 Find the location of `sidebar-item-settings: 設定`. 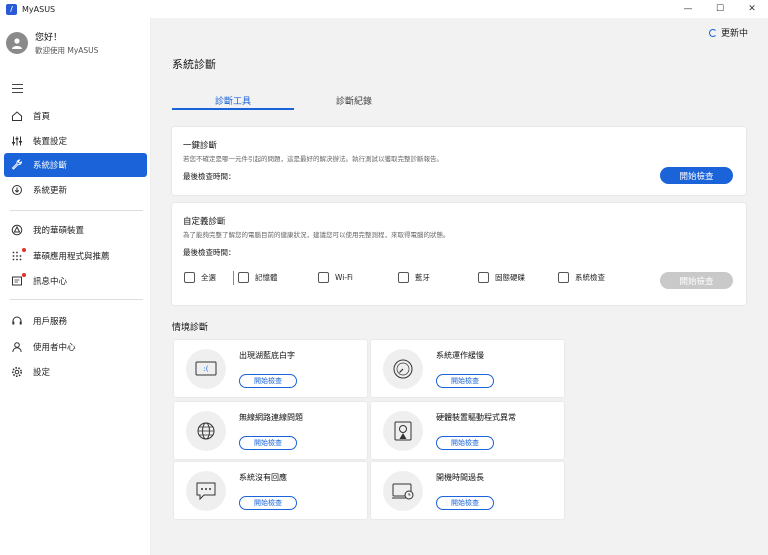

sidebar-item-settings: 設定 is located at coordinates (75, 372).